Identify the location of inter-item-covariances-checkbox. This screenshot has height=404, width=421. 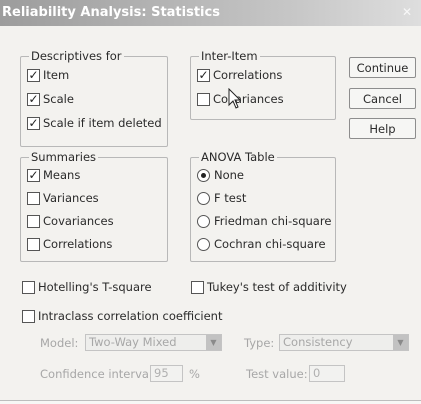
(203, 99).